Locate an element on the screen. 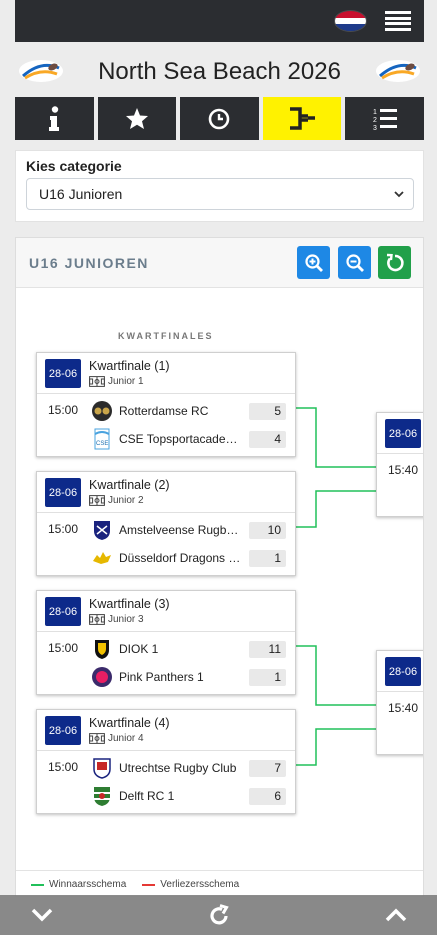 This screenshot has height=935, width=437. team-away: Delft RC 1 6 is located at coordinates (189, 796).